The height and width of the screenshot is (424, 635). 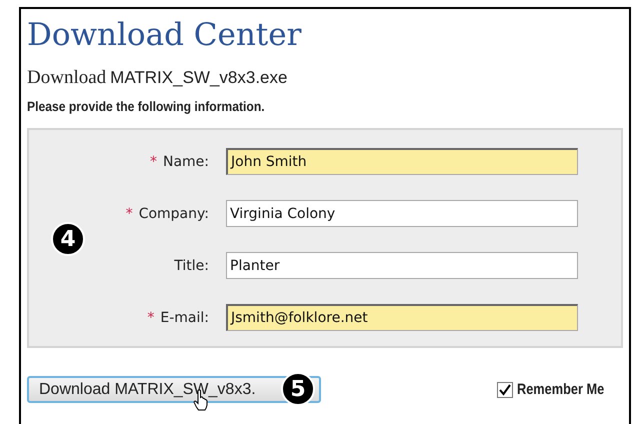 I want to click on callout-badge: 5, so click(x=298, y=389).